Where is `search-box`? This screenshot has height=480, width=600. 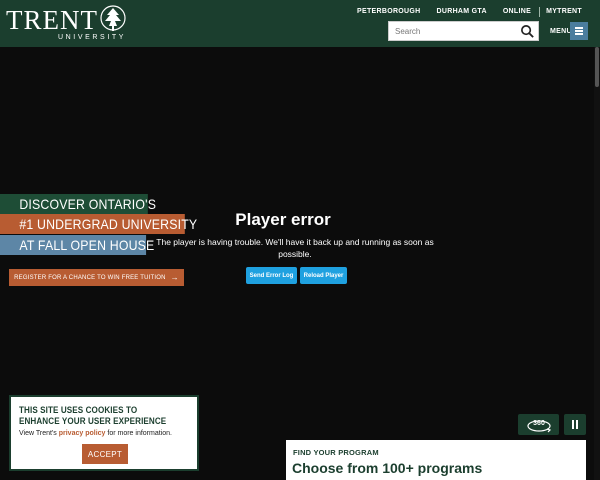 search-box is located at coordinates (463, 31).